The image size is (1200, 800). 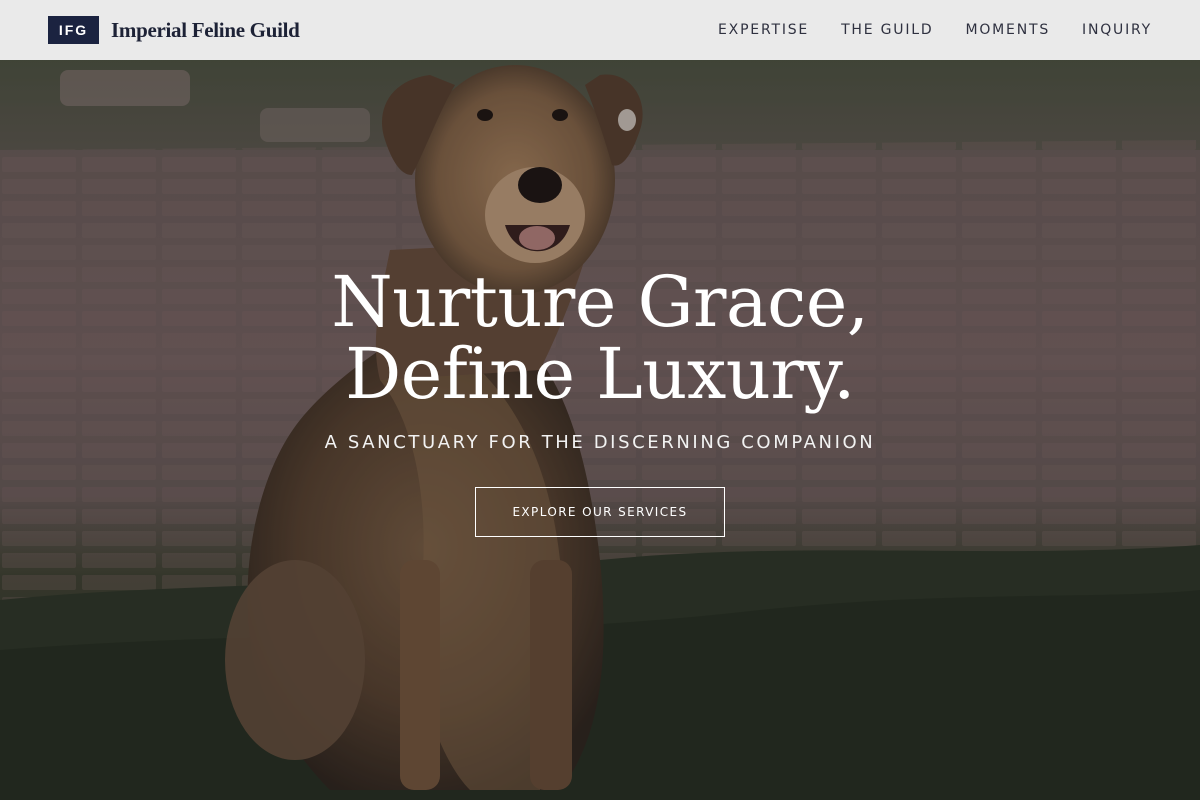 What do you see at coordinates (887, 30) in the screenshot?
I see `nav-link-the-guild: THE GUILD` at bounding box center [887, 30].